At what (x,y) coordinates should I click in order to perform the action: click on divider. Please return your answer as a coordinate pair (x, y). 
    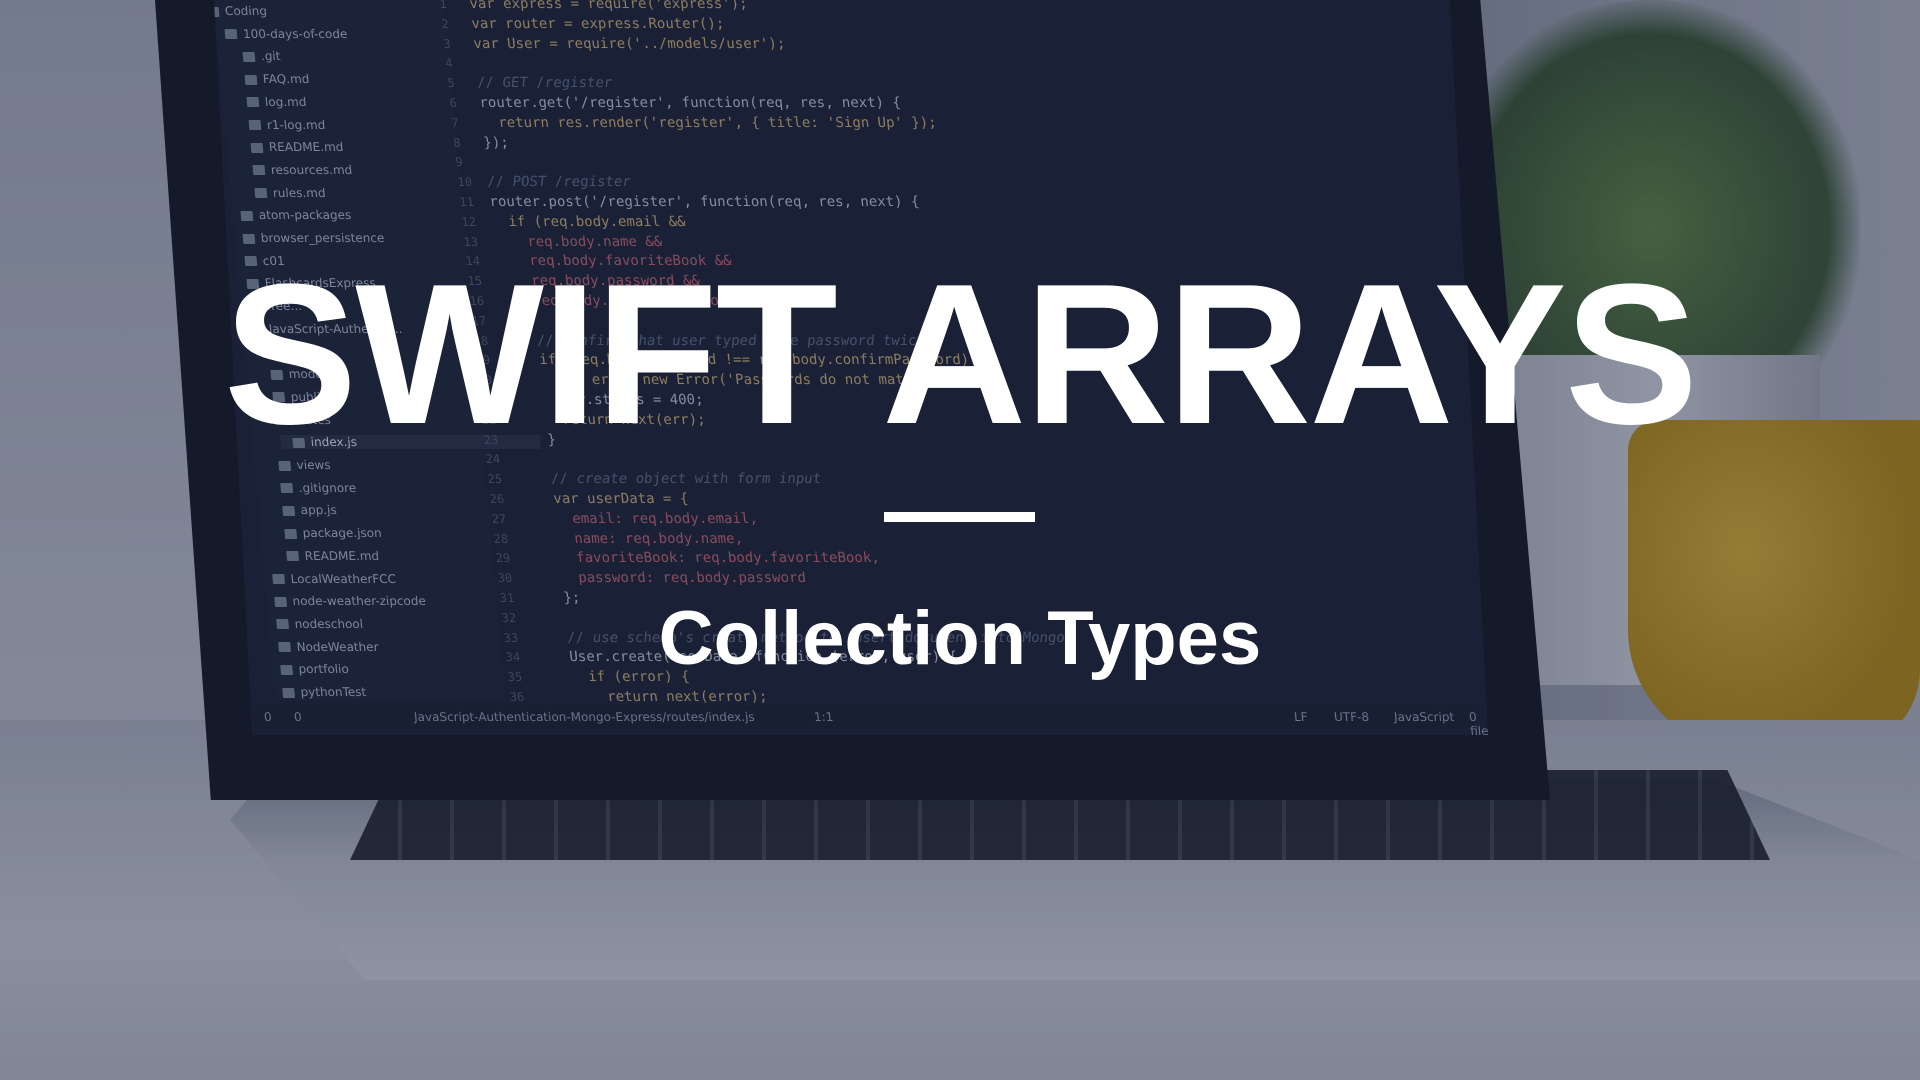
    Looking at the image, I should click on (959, 517).